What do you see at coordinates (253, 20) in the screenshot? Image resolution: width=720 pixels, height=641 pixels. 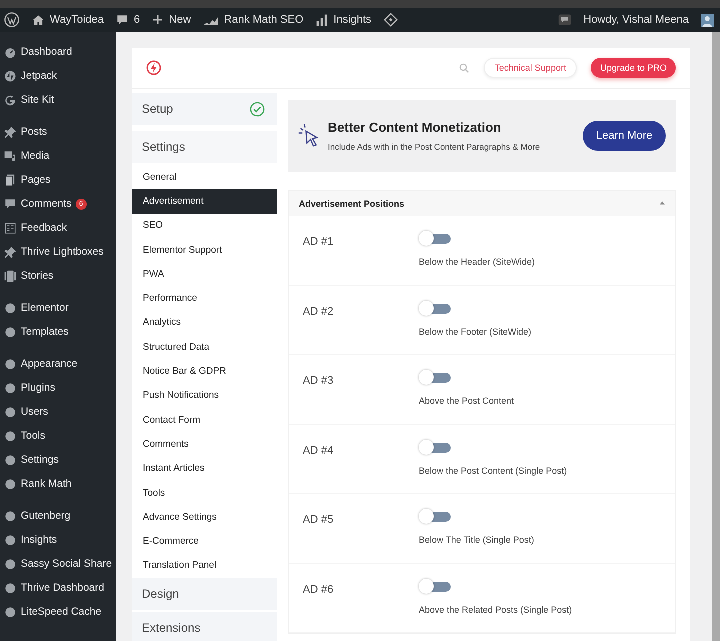 I see `rank-math-link: Rank Math SEO` at bounding box center [253, 20].